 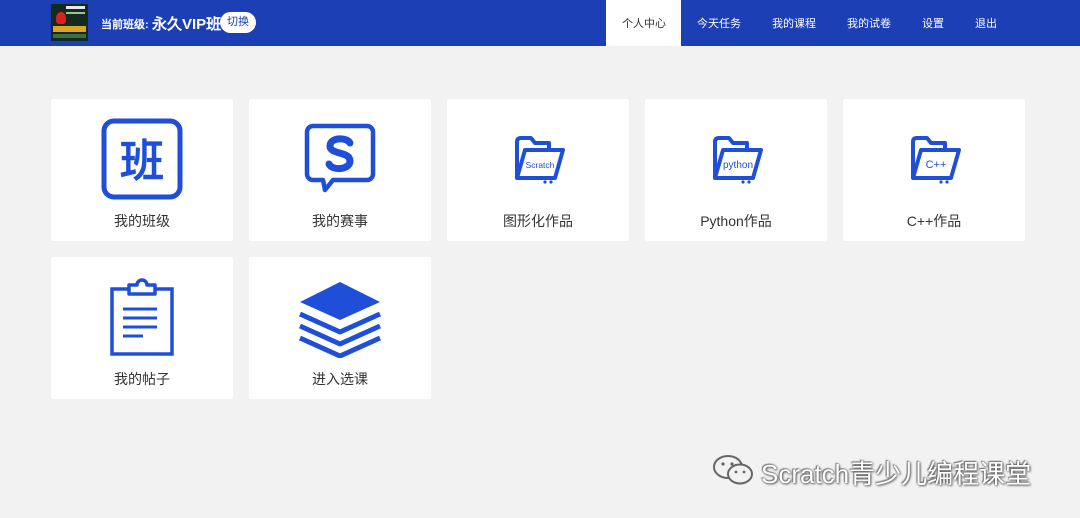 What do you see at coordinates (125, 25) in the screenshot?
I see `current-class-label: 当前班级:` at bounding box center [125, 25].